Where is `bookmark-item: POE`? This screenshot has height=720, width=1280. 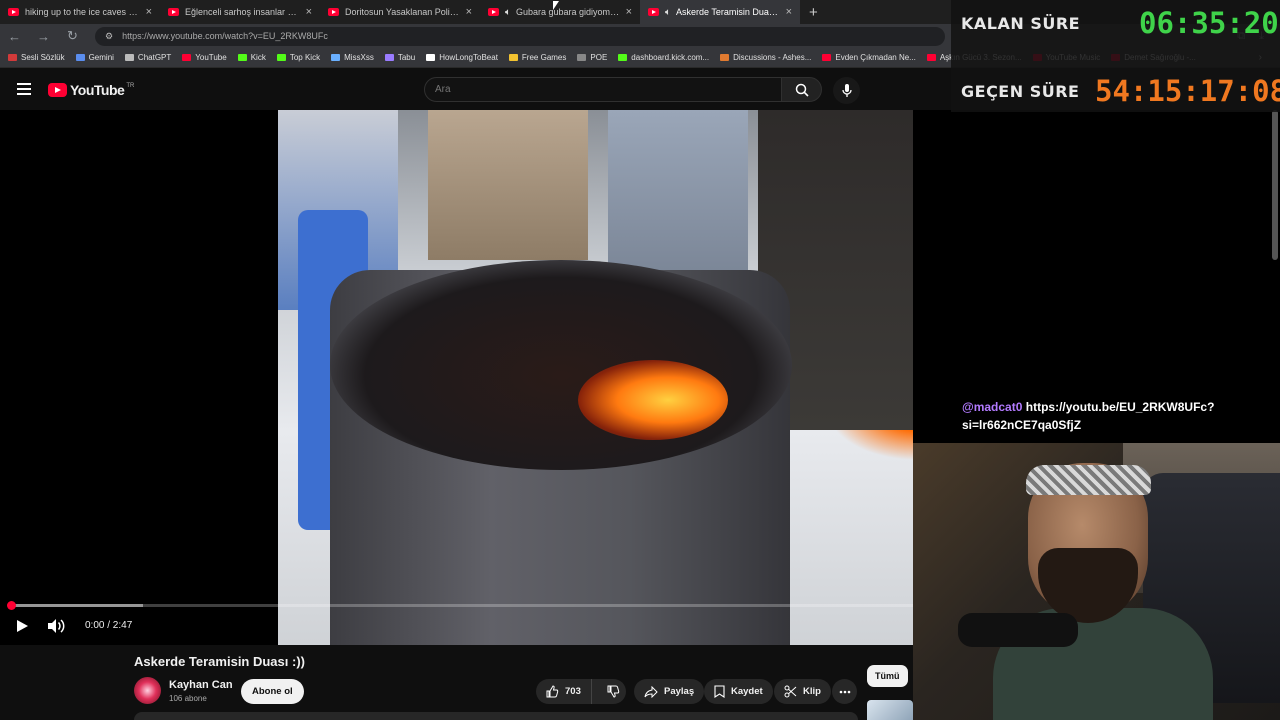 bookmark-item: POE is located at coordinates (592, 57).